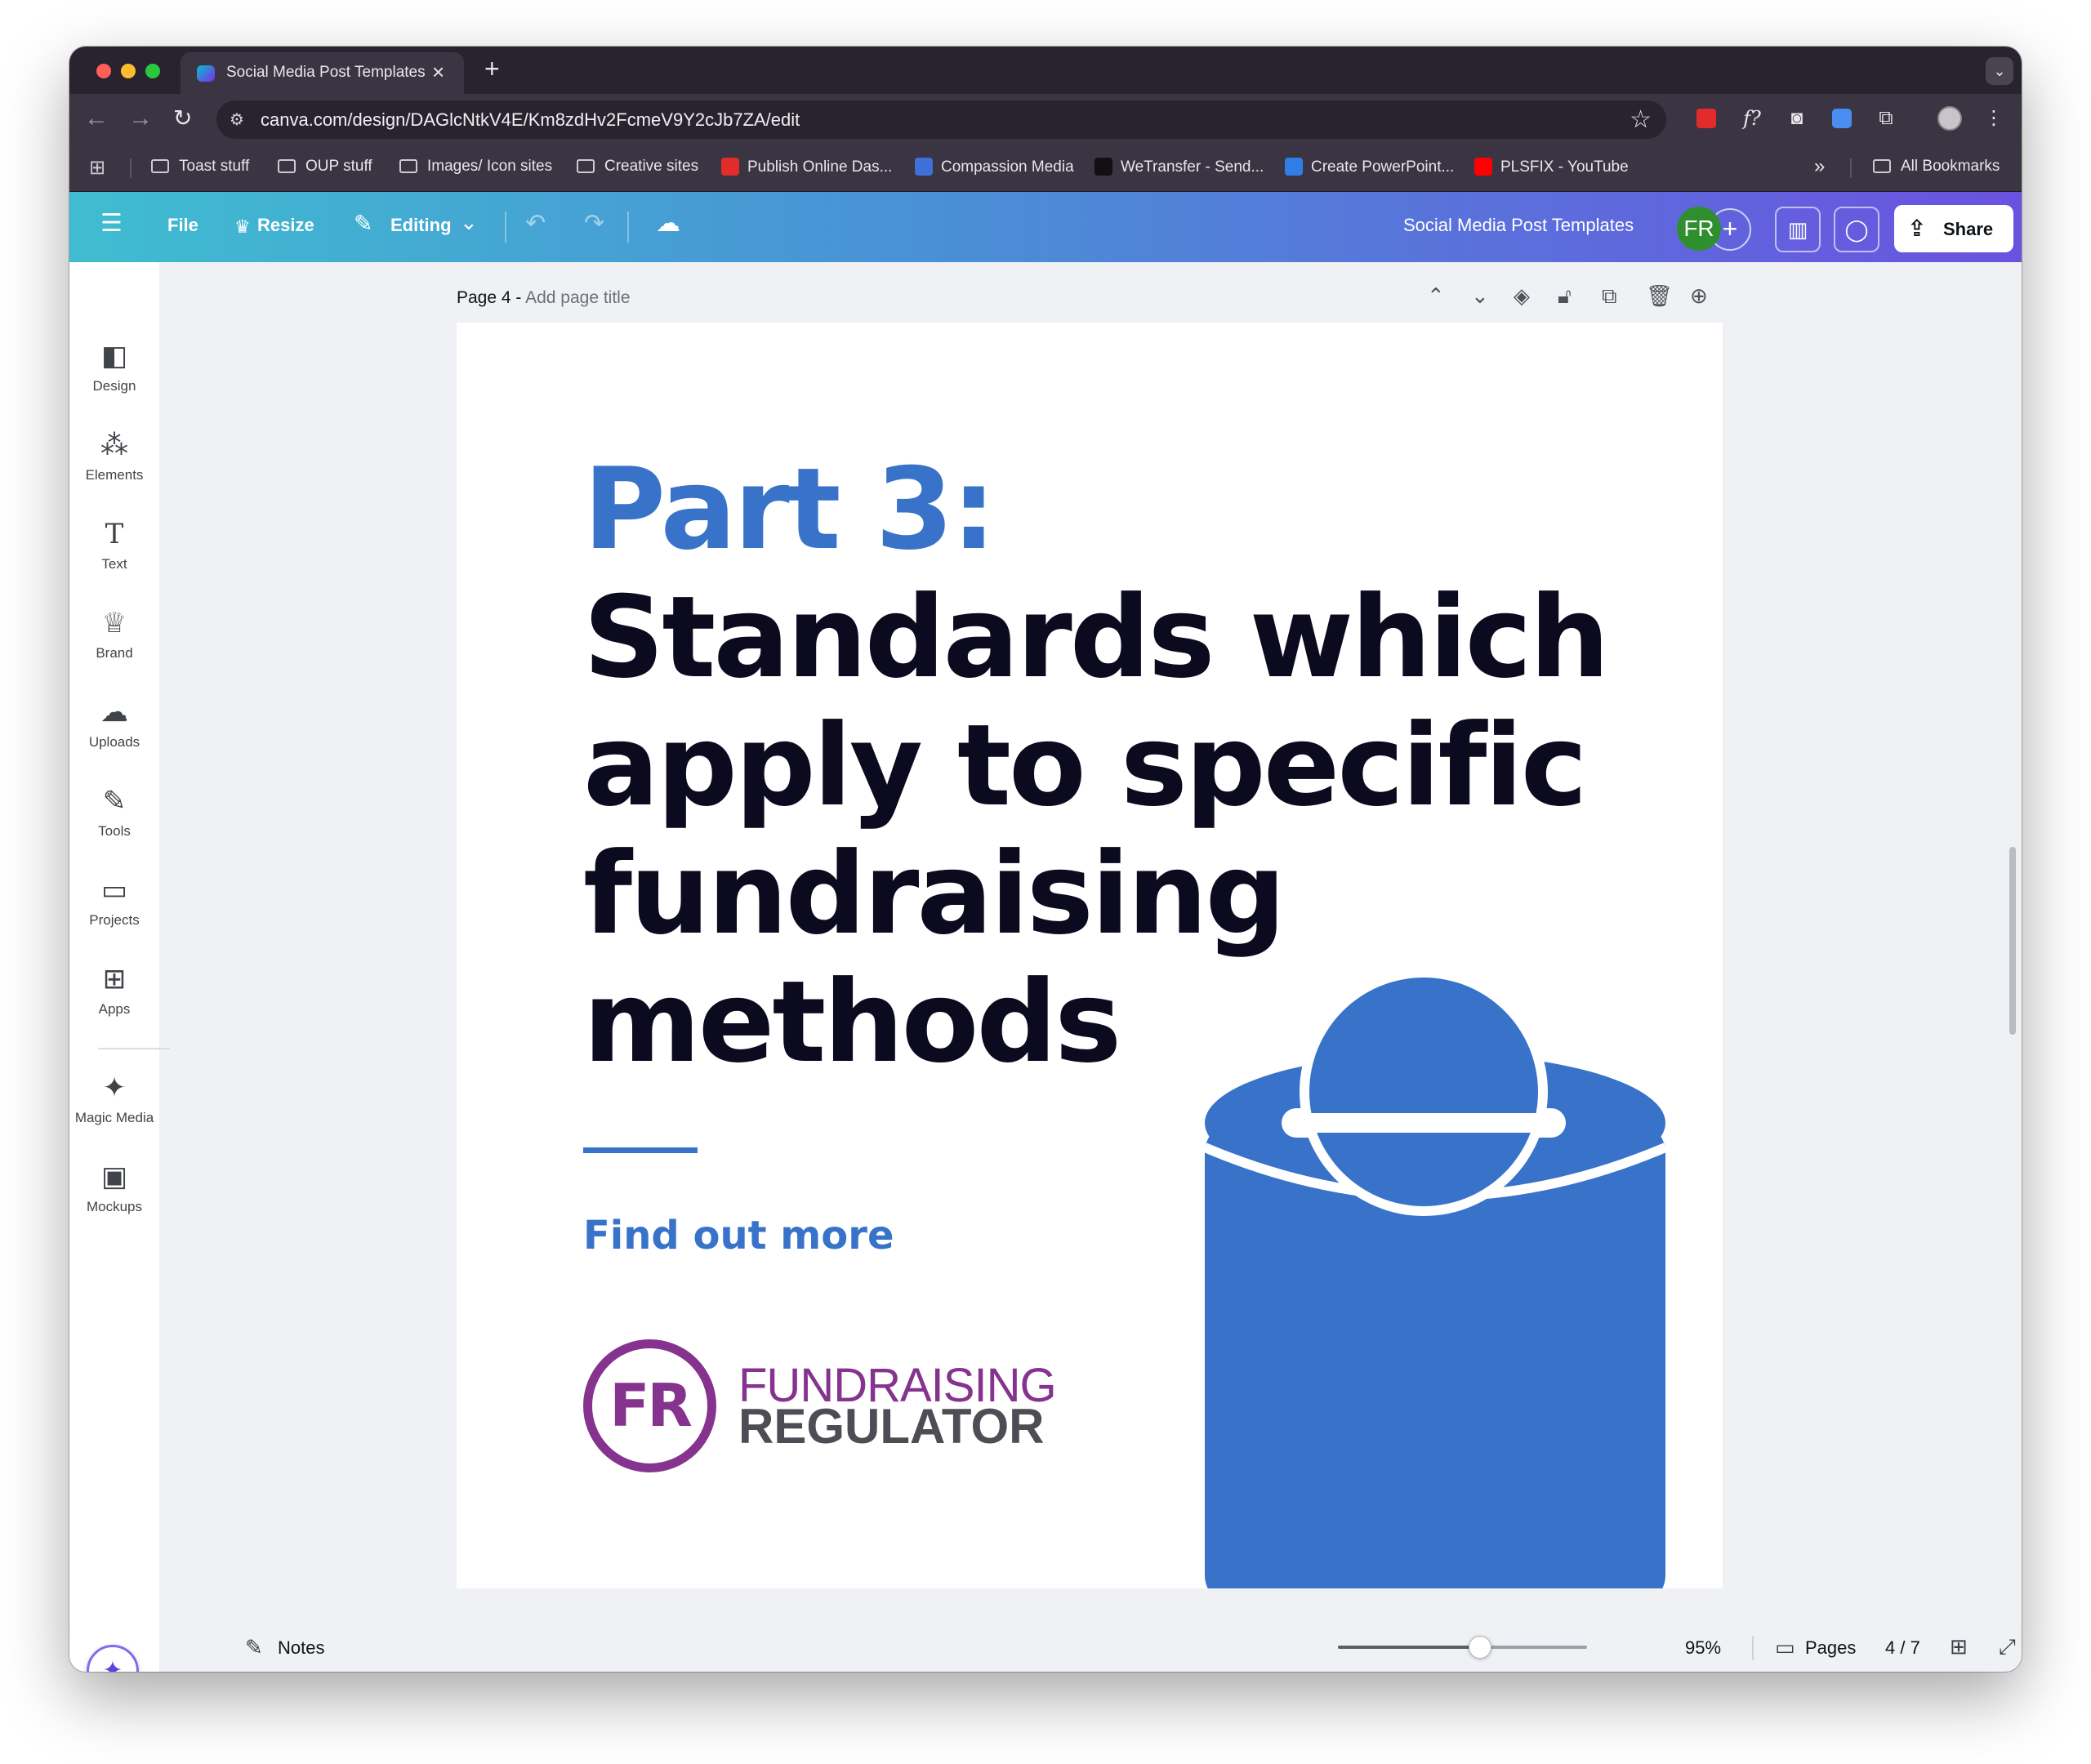  What do you see at coordinates (114, 1009) in the screenshot?
I see `sidebar-item-label: Apps` at bounding box center [114, 1009].